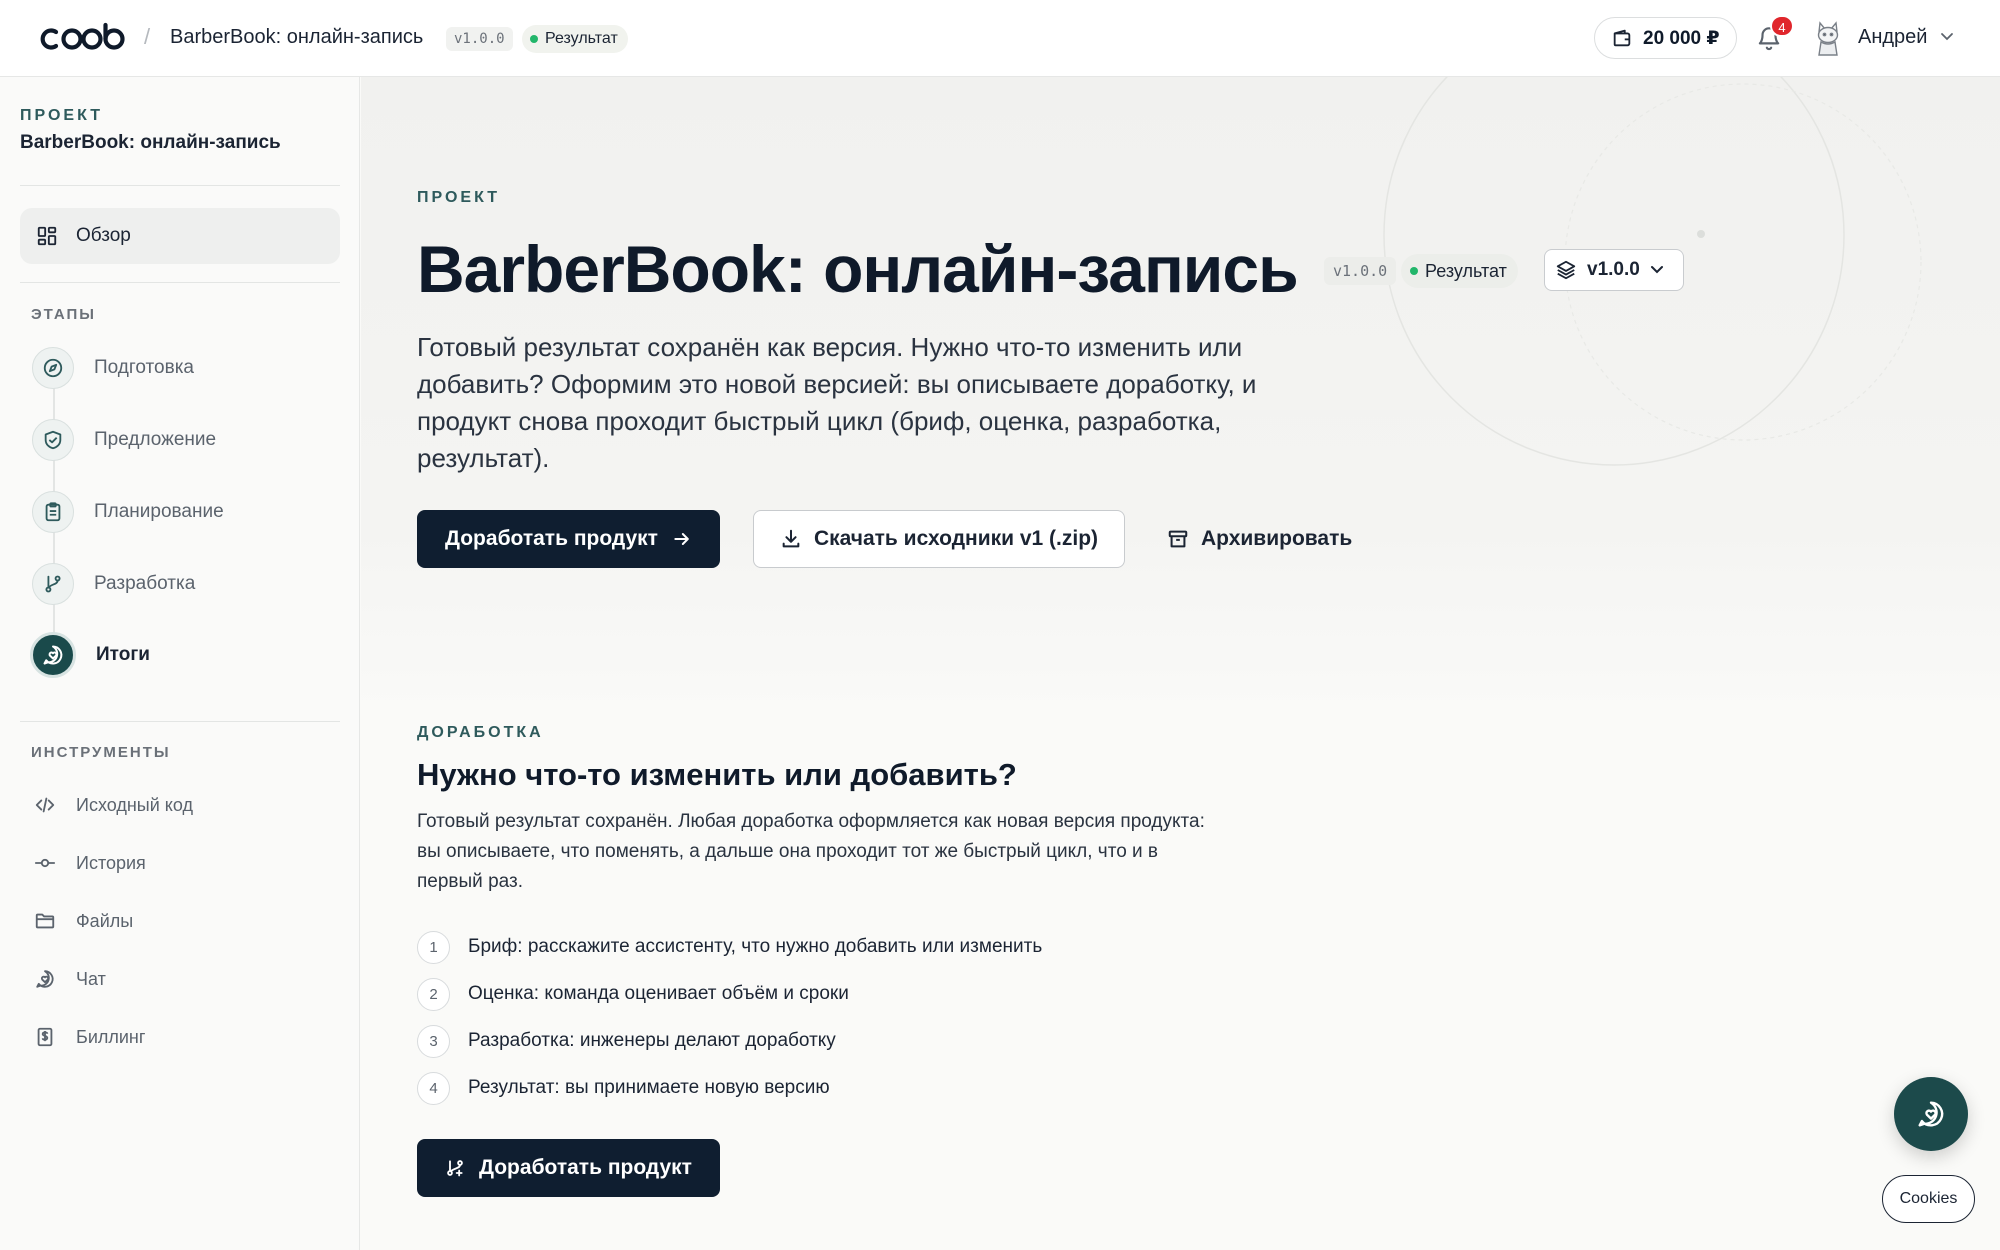  I want to click on sidebar-project-label: ПРОЕКТ, so click(62, 115).